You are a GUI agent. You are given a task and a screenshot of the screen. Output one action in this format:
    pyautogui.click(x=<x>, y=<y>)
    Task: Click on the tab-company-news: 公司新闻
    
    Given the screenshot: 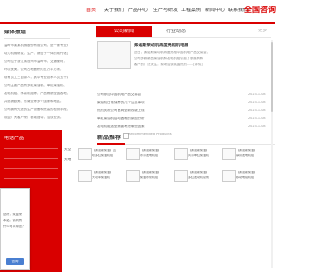 What is the action you would take?
    pyautogui.click(x=124, y=31)
    